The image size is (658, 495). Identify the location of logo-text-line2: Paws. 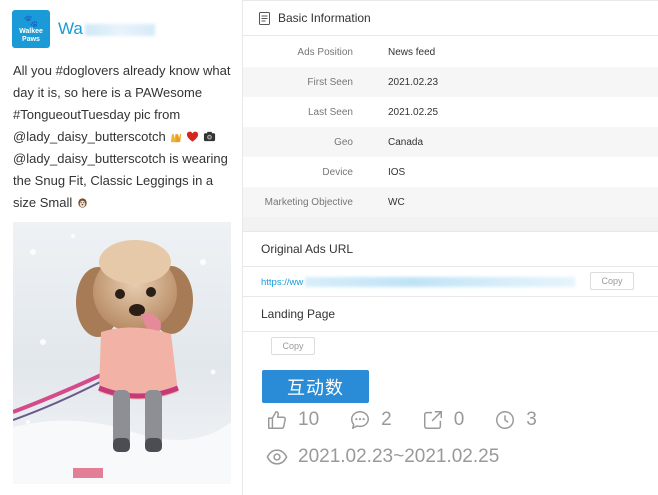
(31, 39).